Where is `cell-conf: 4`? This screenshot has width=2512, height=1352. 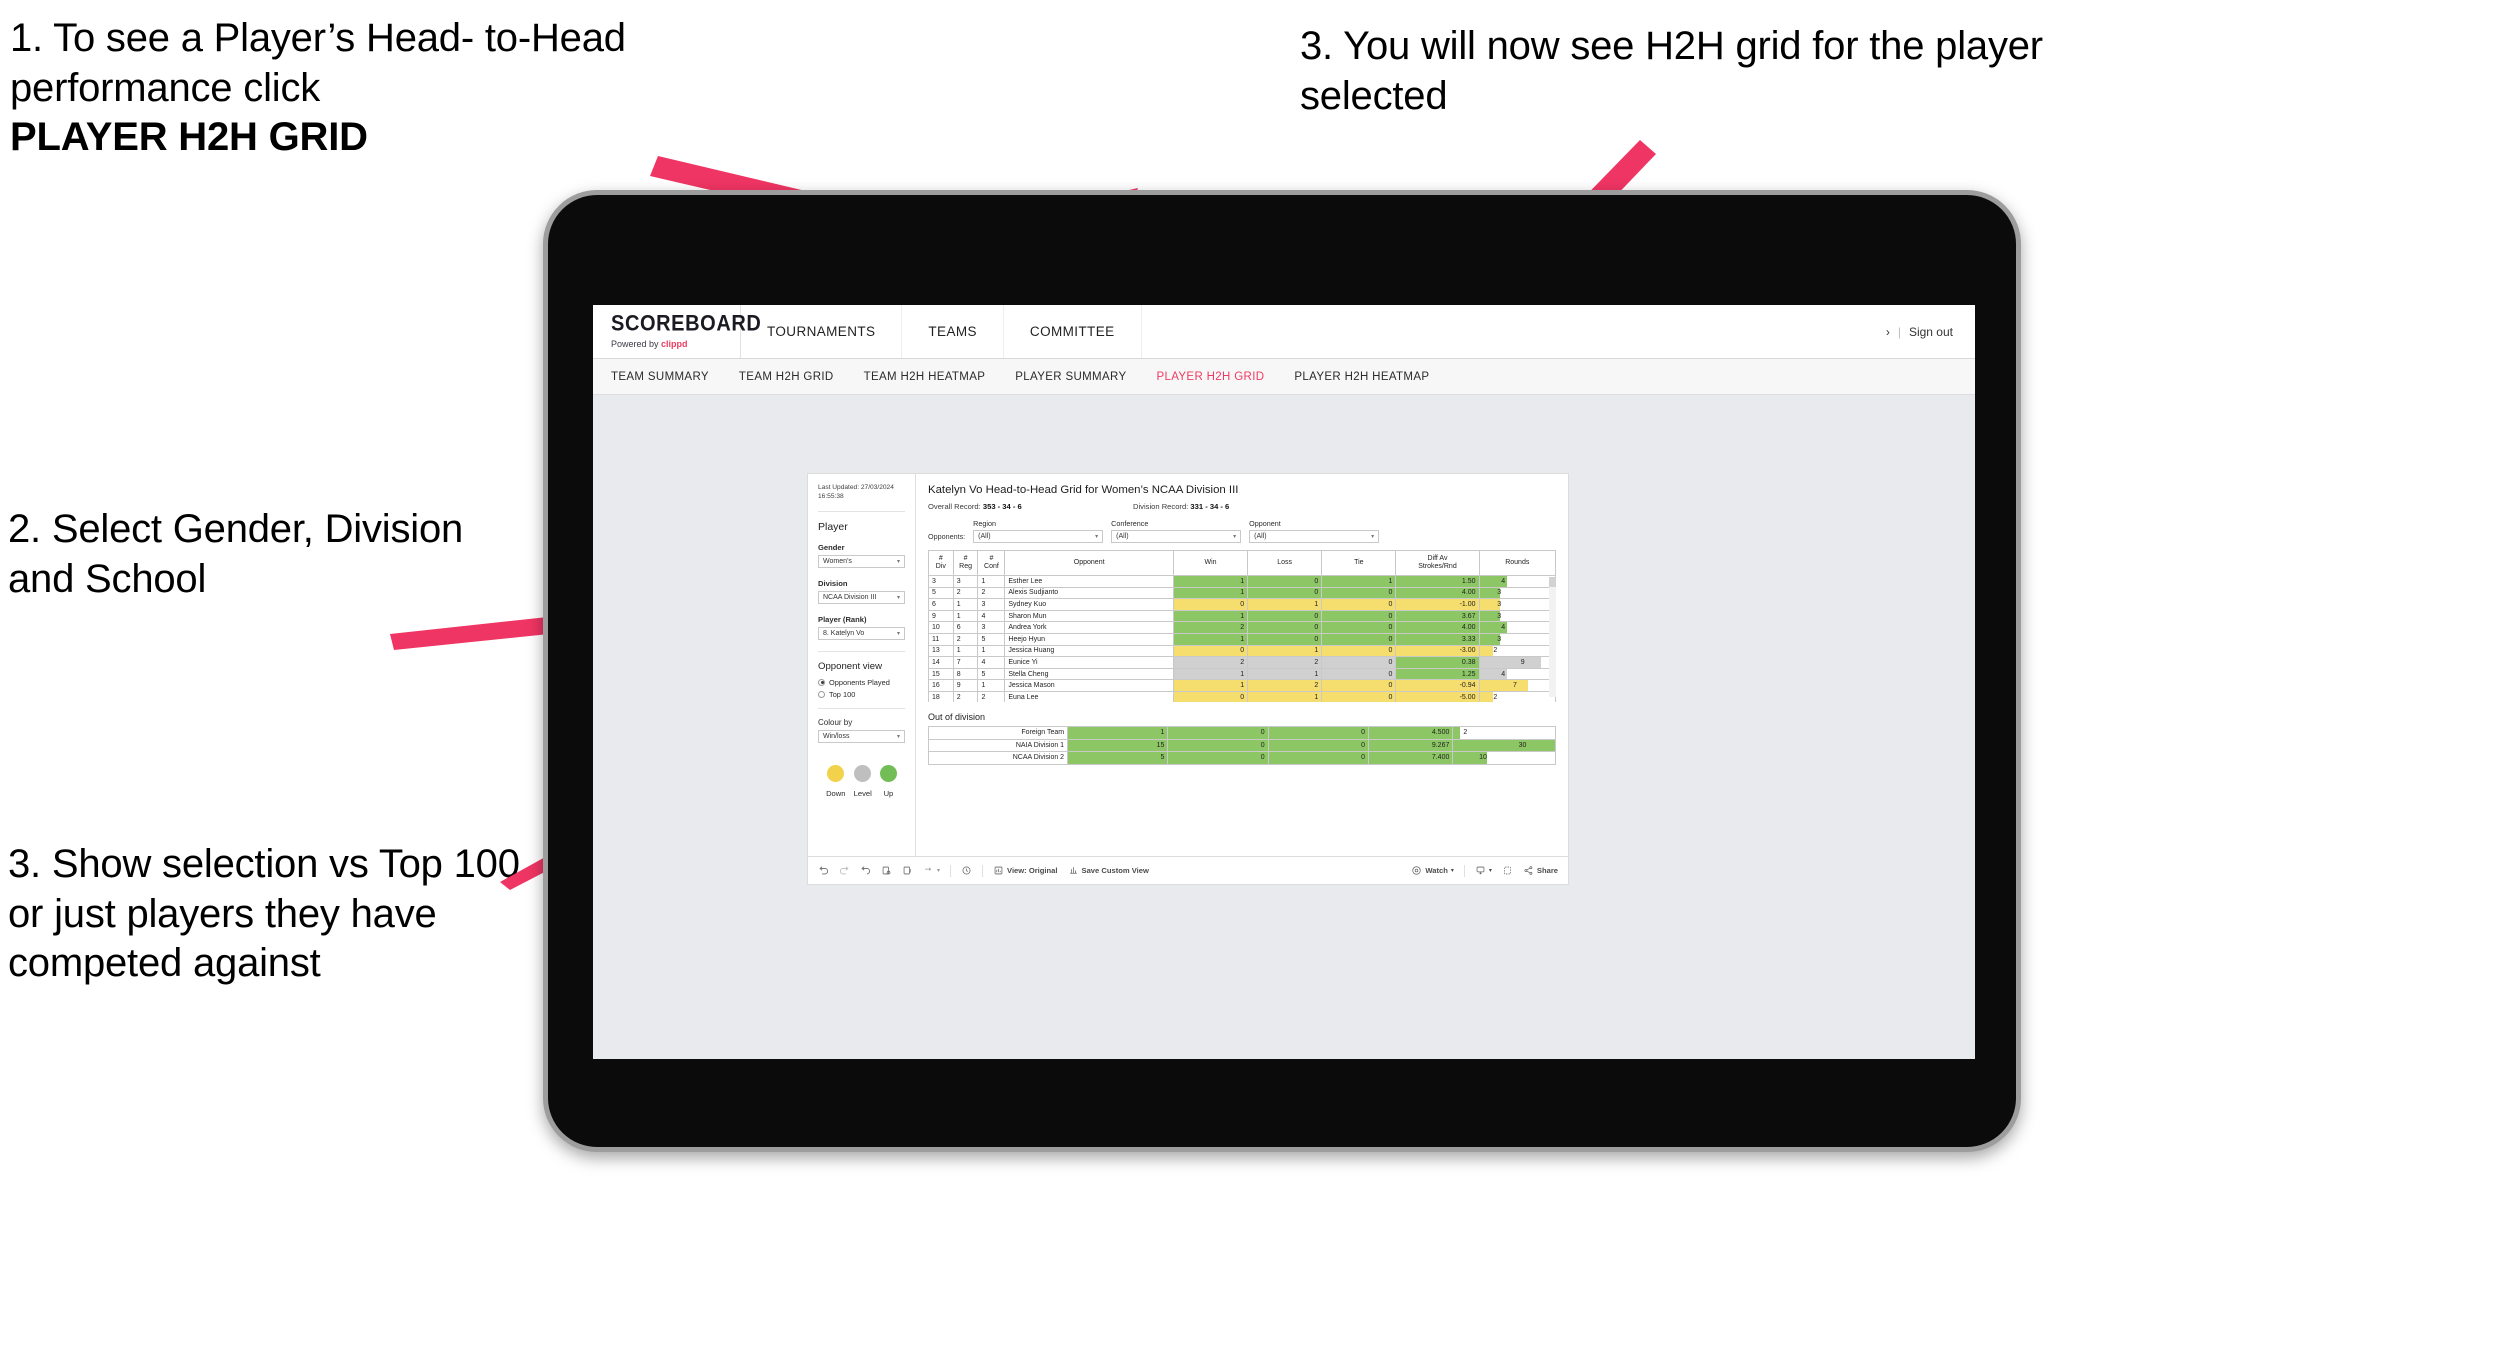 cell-conf: 4 is located at coordinates (991, 616).